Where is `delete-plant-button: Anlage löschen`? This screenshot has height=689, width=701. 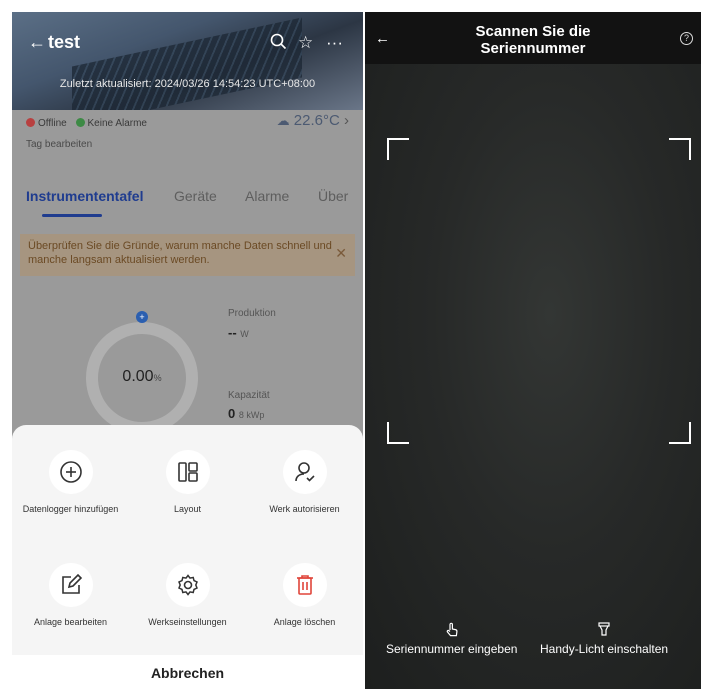 delete-plant-button: Anlage löschen is located at coordinates (304, 595).